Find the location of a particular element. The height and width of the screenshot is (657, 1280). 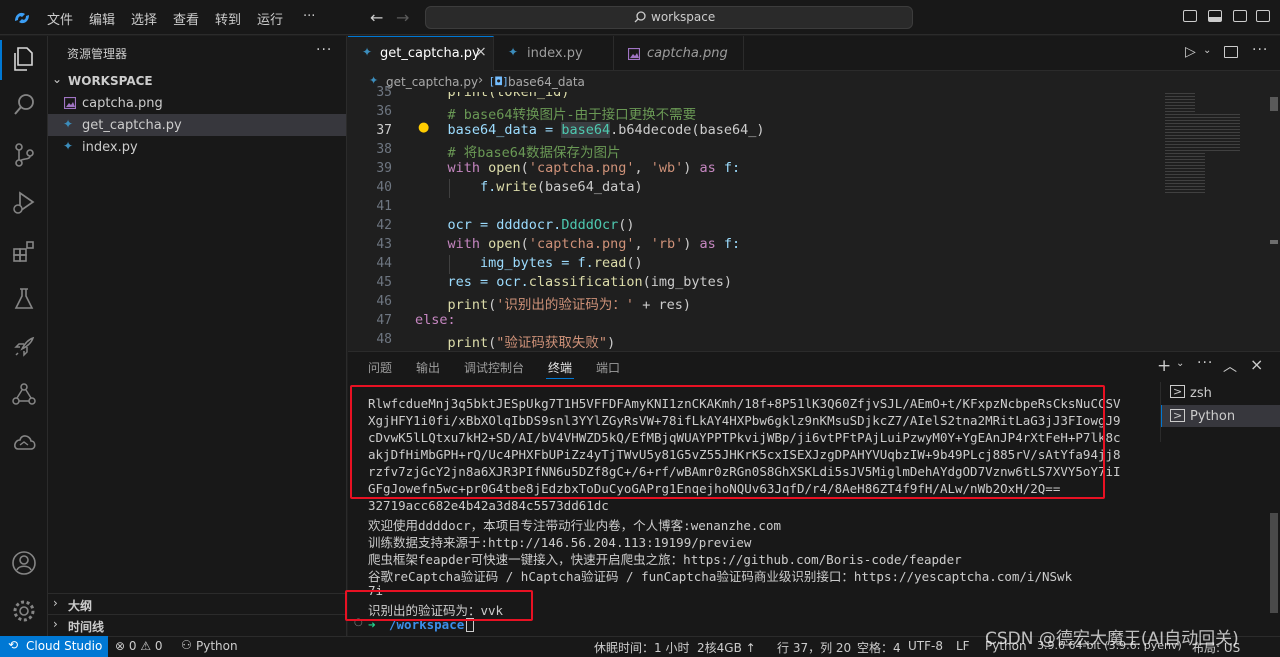

menu-more: ··· is located at coordinates (309, 16).